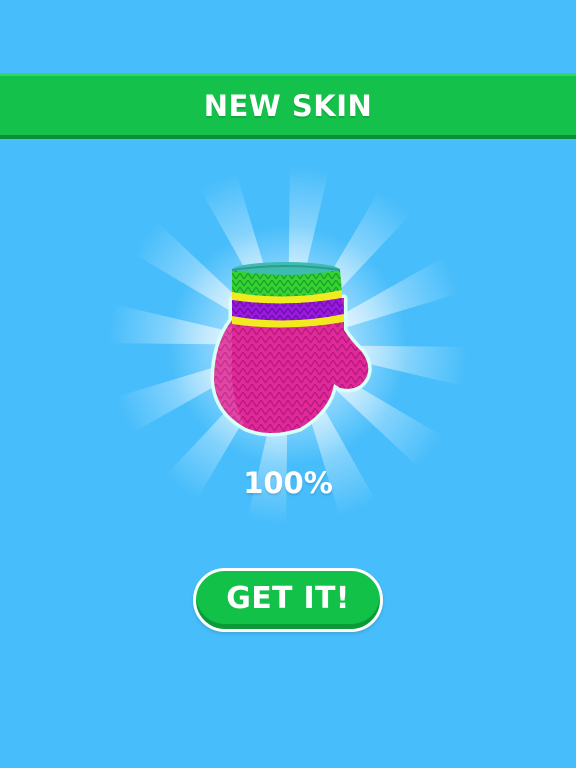  Describe the element at coordinates (287, 295) in the screenshot. I see `mitten-cuff` at that location.